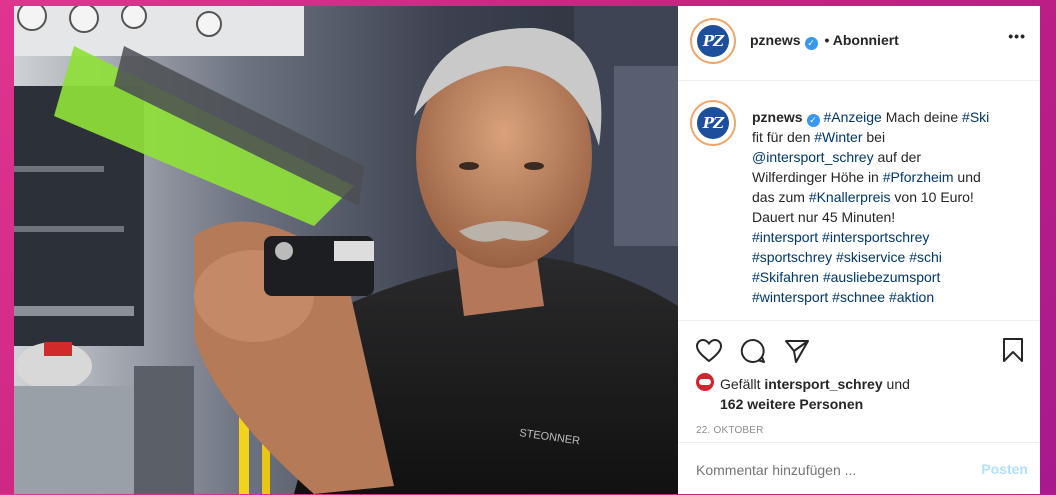 The image size is (1056, 495). I want to click on likes-middle: und, so click(896, 384).